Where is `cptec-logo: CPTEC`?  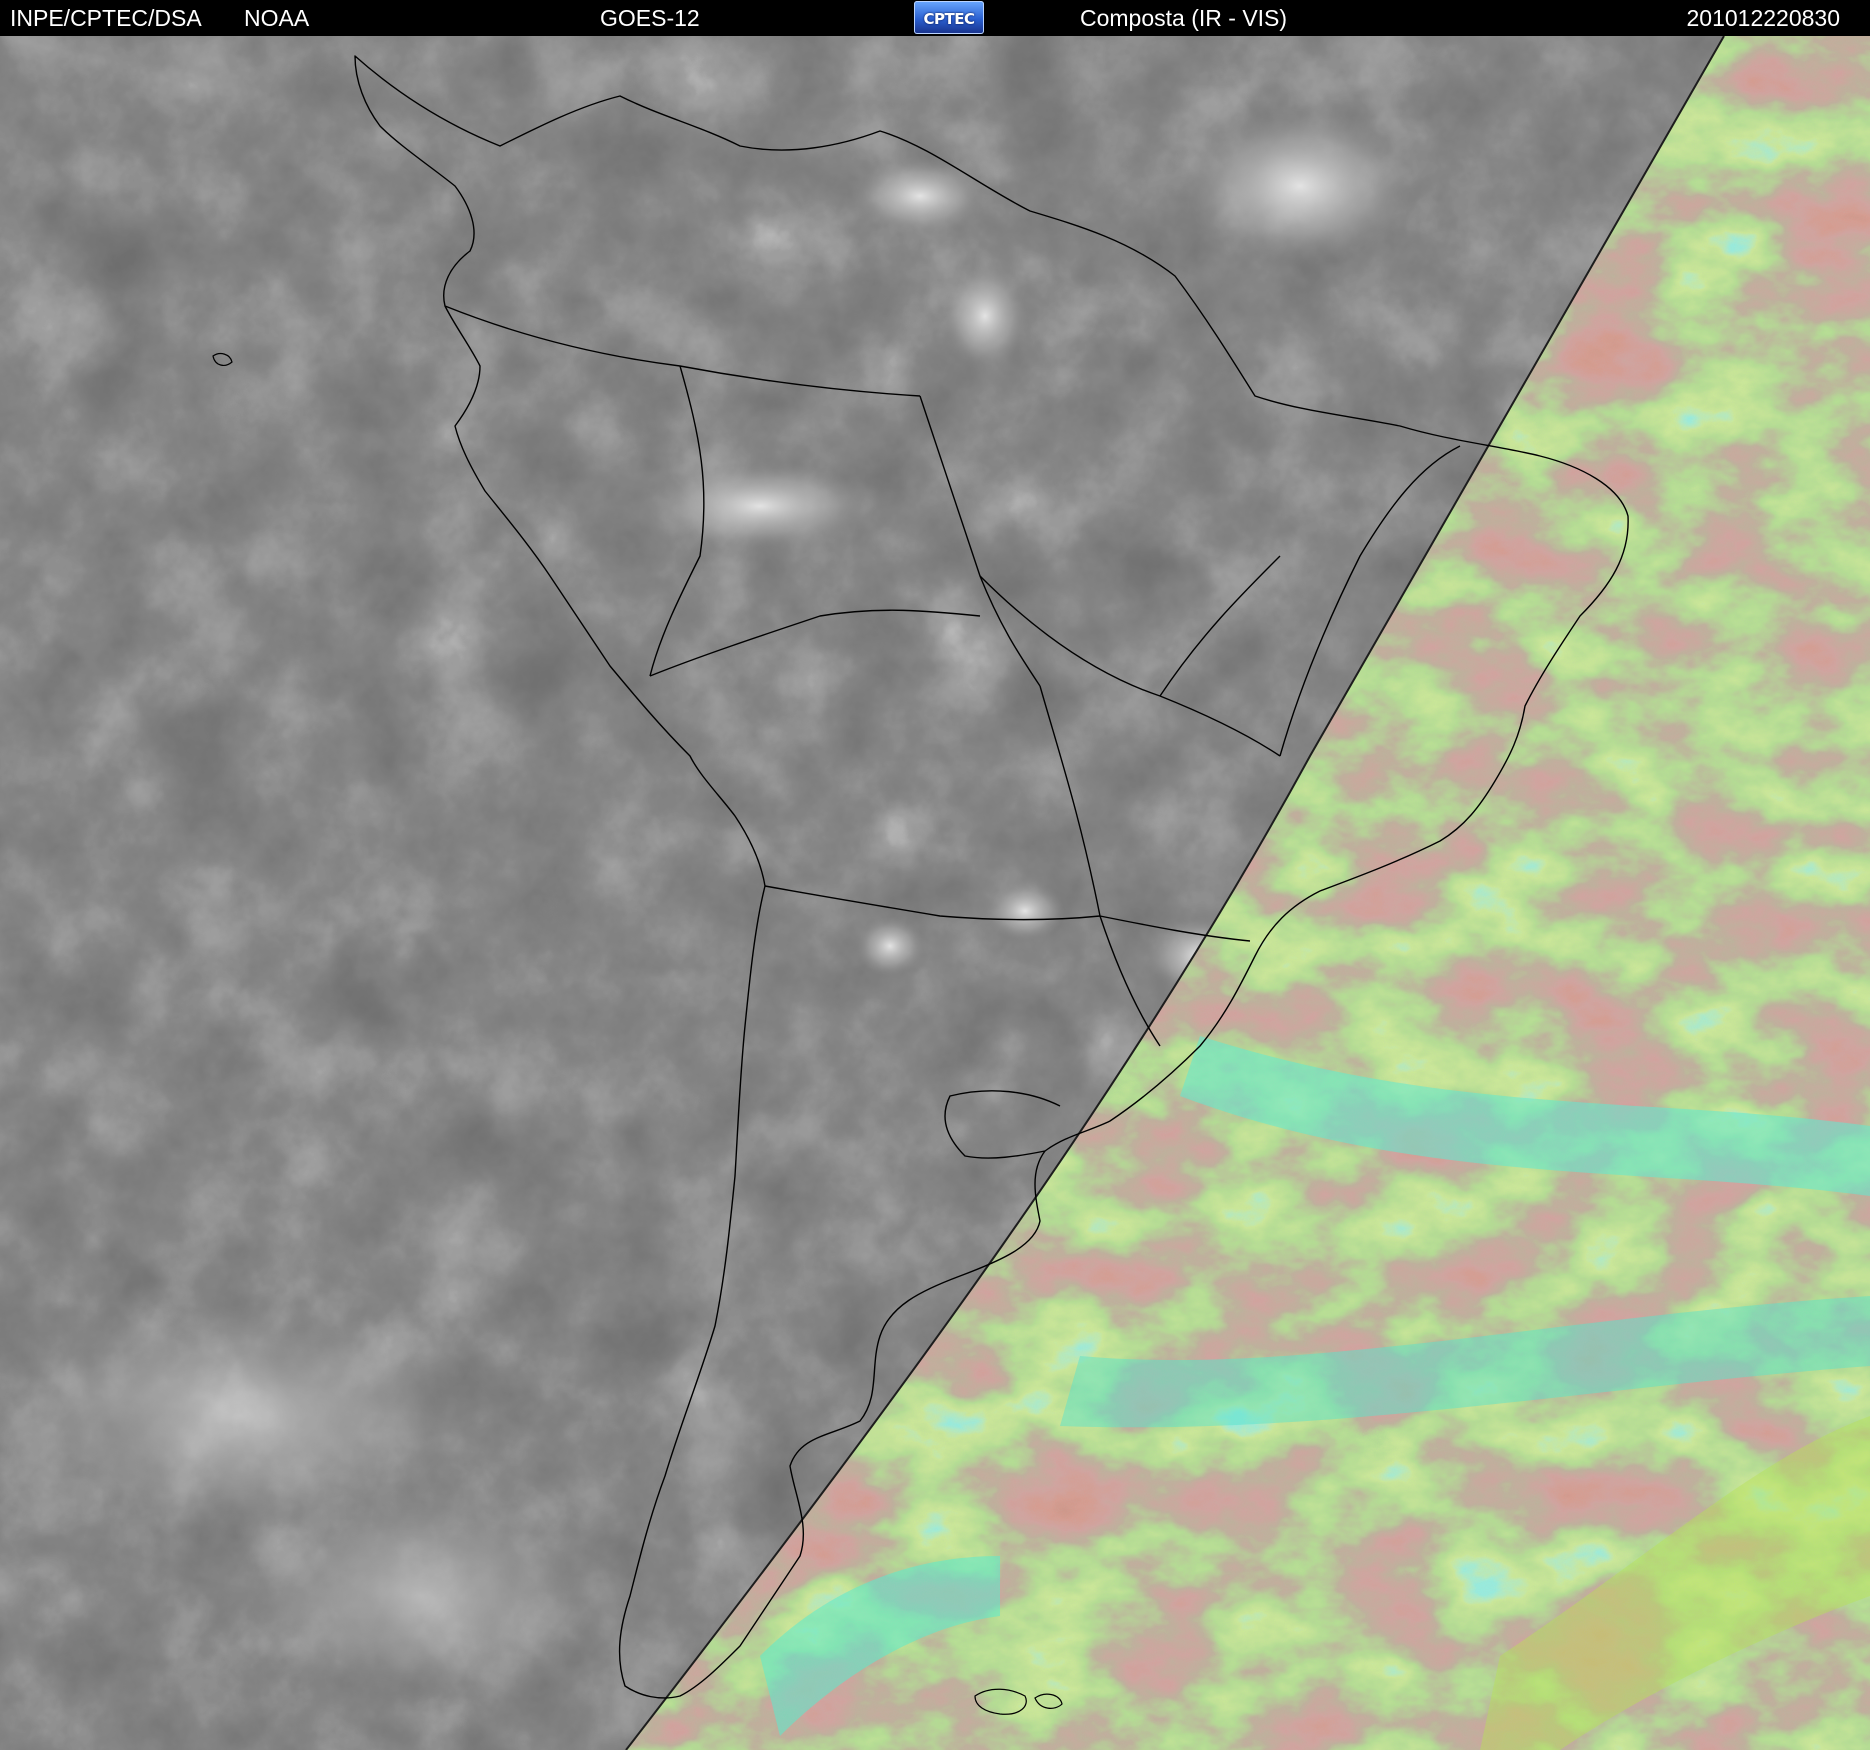
cptec-logo: CPTEC is located at coordinates (949, 17).